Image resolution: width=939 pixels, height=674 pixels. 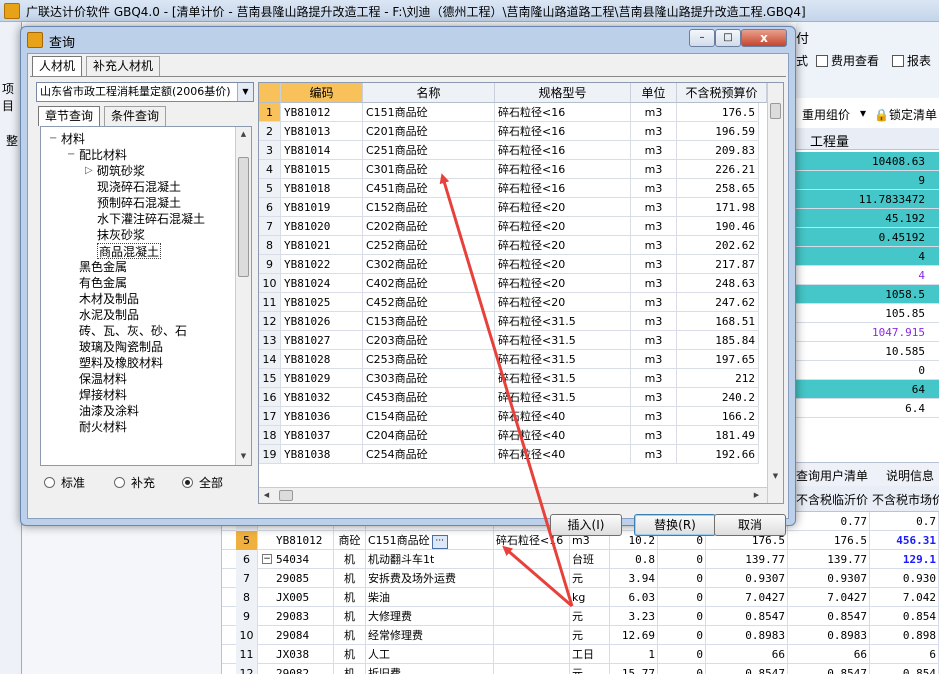 What do you see at coordinates (718, 397) in the screenshot?
I see `material-price: 240.2` at bounding box center [718, 397].